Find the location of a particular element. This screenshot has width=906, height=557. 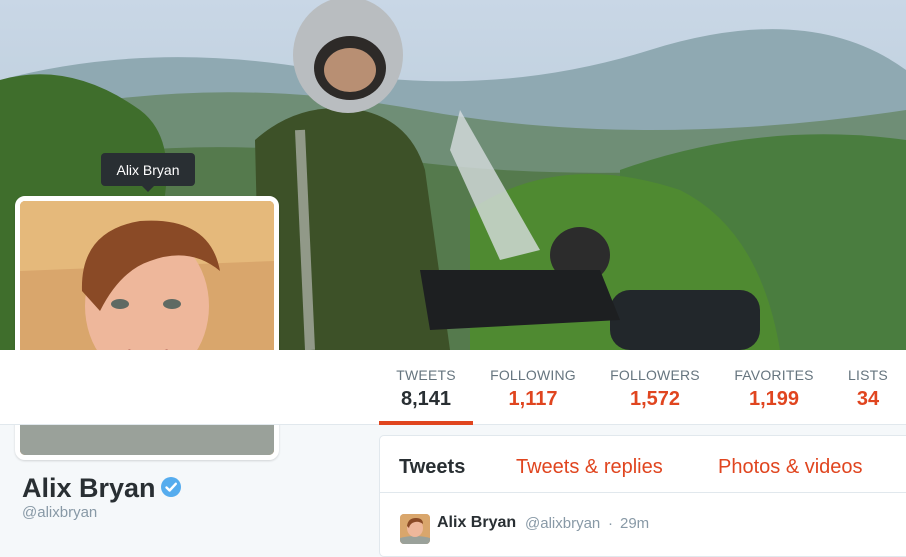

tab-tweets-and-replies: Tweets & replies is located at coordinates (589, 467).